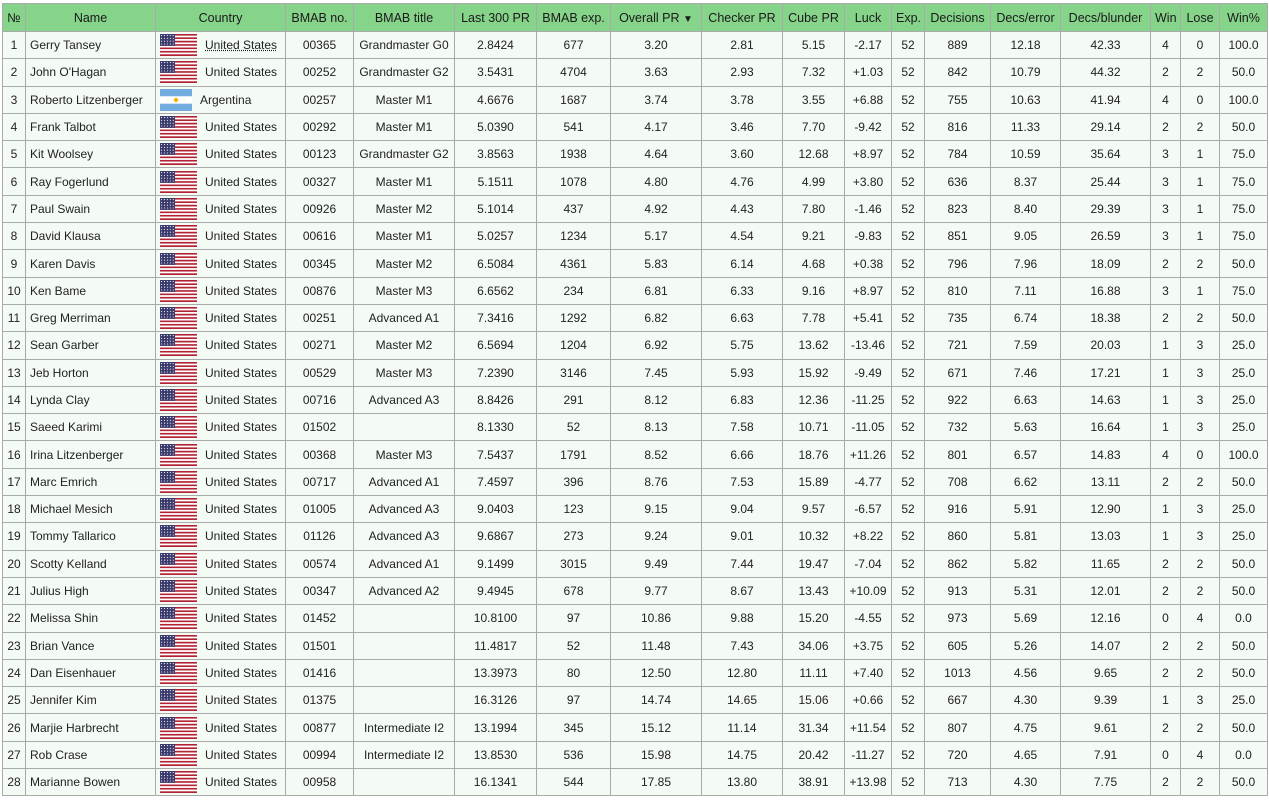 The width and height of the screenshot is (1269, 803). I want to click on cell-name: Jennifer Kim, so click(90, 700).